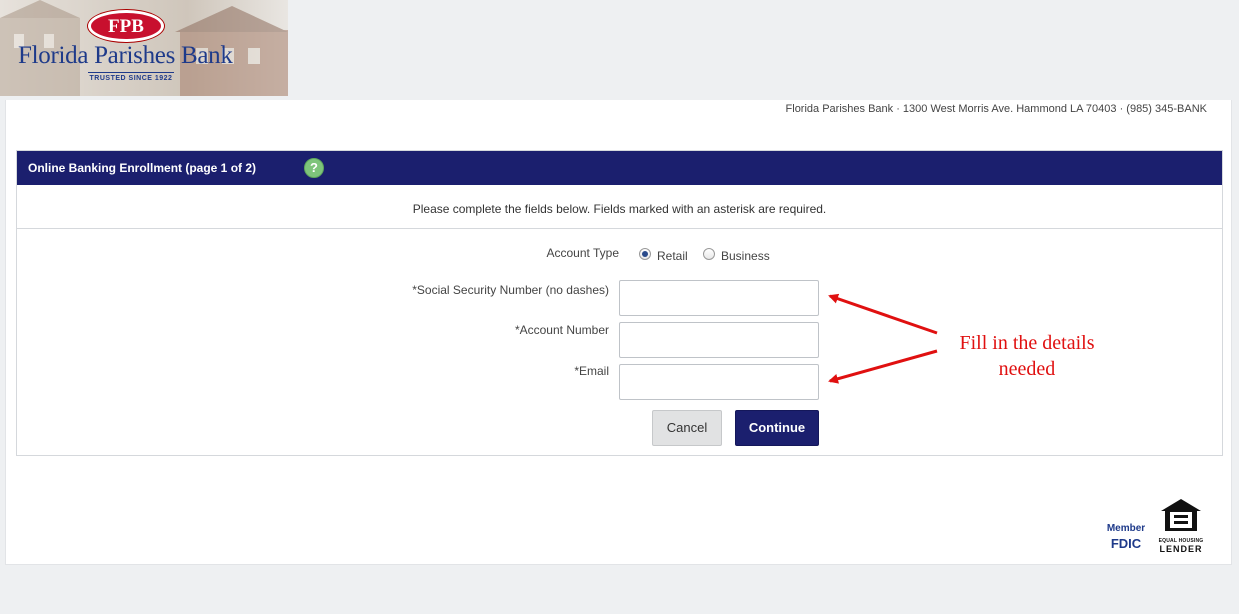 The width and height of the screenshot is (1239, 614). What do you see at coordinates (672, 256) in the screenshot?
I see `radio-retail-label: Retail` at bounding box center [672, 256].